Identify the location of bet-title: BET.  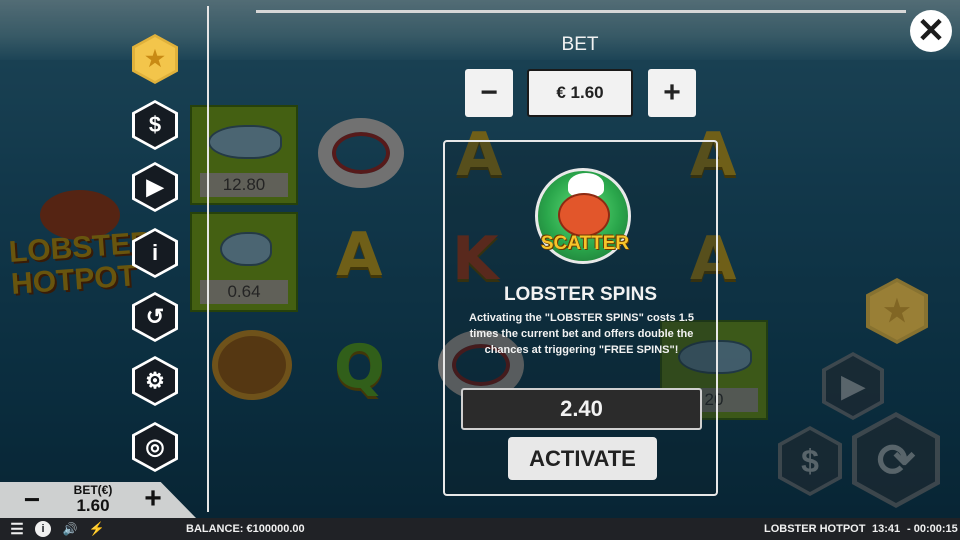
(580, 44).